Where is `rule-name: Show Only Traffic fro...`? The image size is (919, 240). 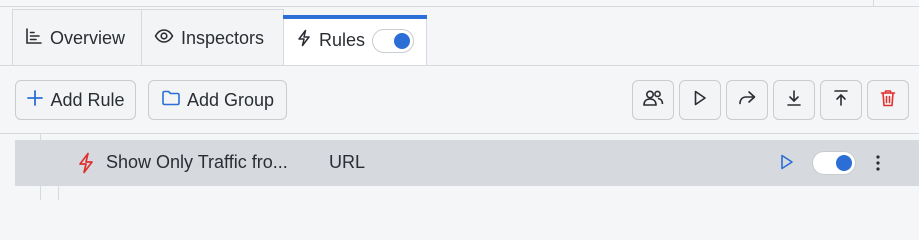 rule-name: Show Only Traffic fro... is located at coordinates (197, 162).